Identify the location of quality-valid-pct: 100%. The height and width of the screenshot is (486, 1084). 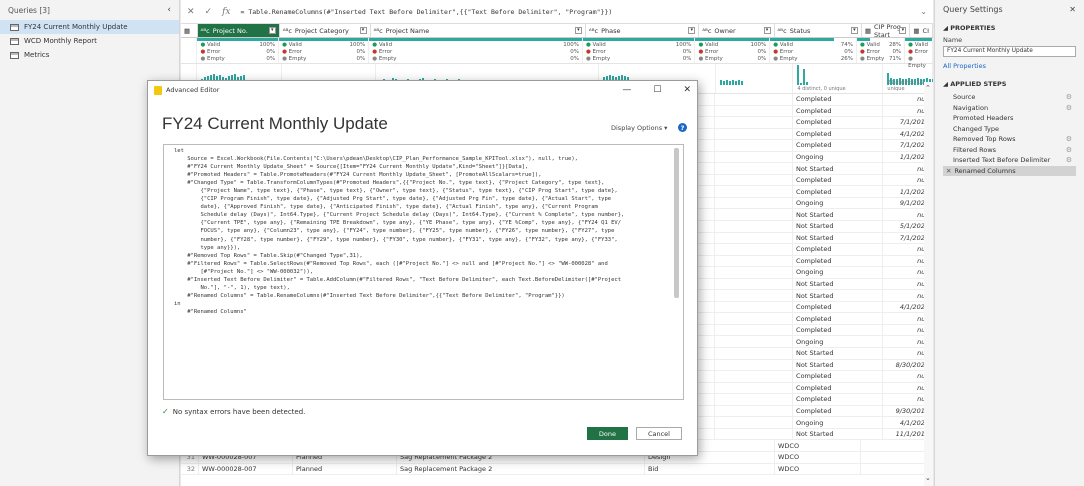
(683, 45).